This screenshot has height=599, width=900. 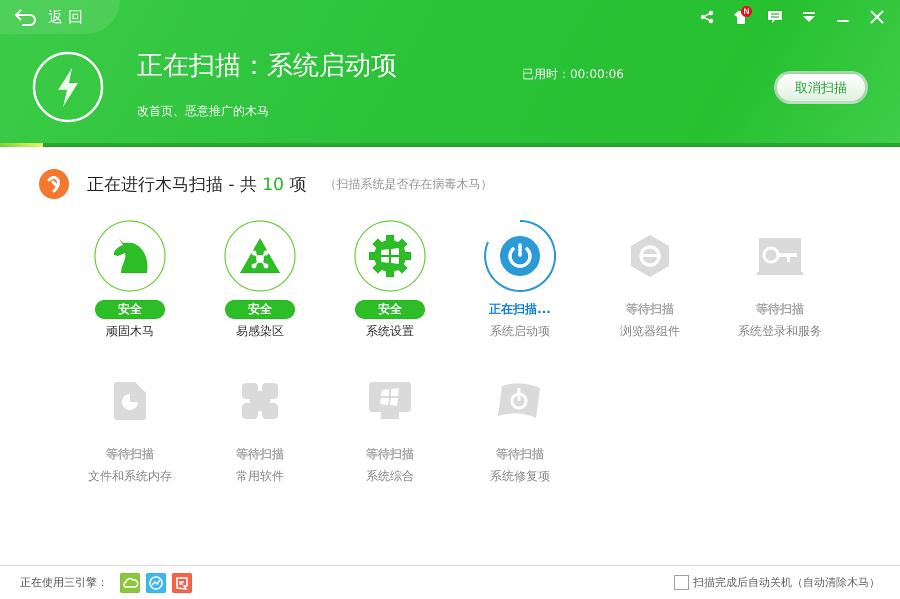 I want to click on item-name: 常用软件, so click(x=260, y=476).